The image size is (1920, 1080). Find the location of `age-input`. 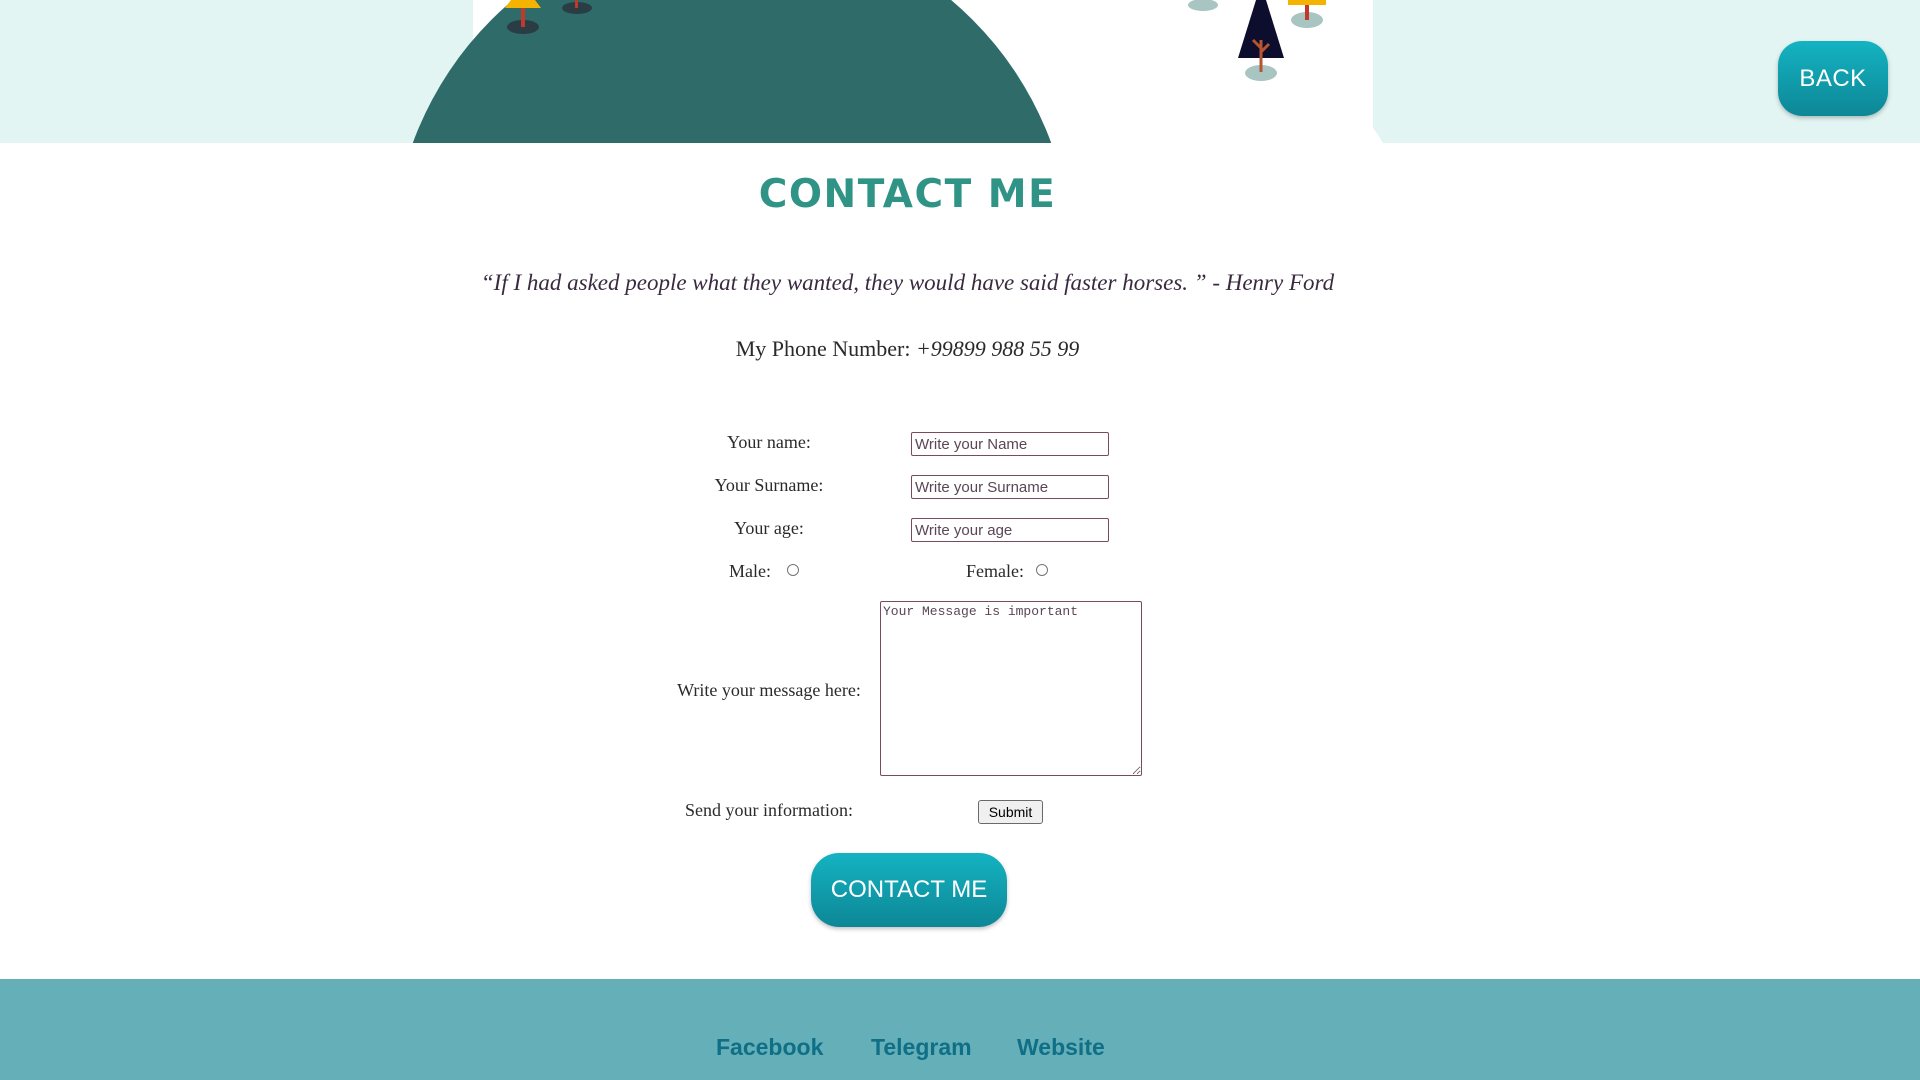

age-input is located at coordinates (1010, 530).